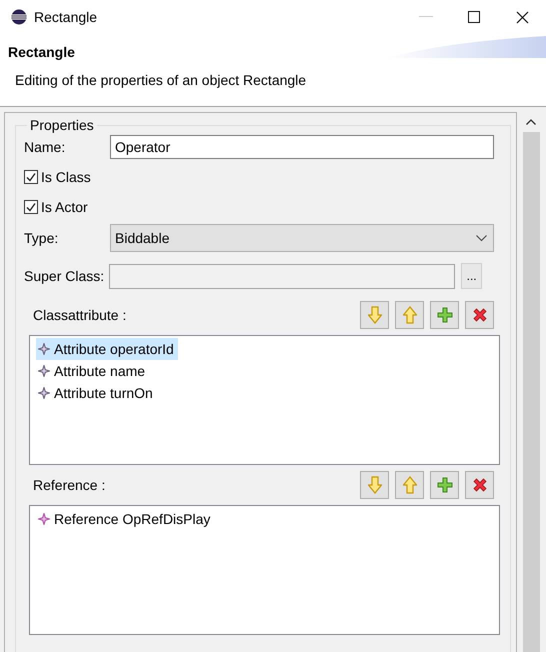 The image size is (546, 652). I want to click on list-item: Attribute operatorId, so click(107, 349).